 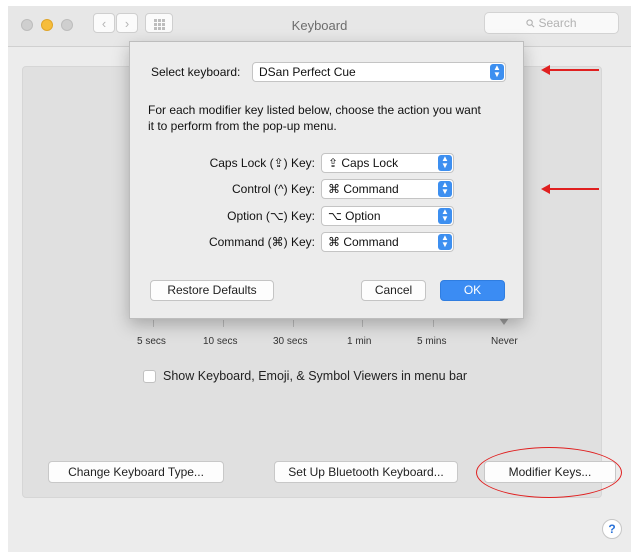 I want to click on select-keyboard-popup: DSan Perfect Cue ▲ ▼, so click(x=379, y=72).